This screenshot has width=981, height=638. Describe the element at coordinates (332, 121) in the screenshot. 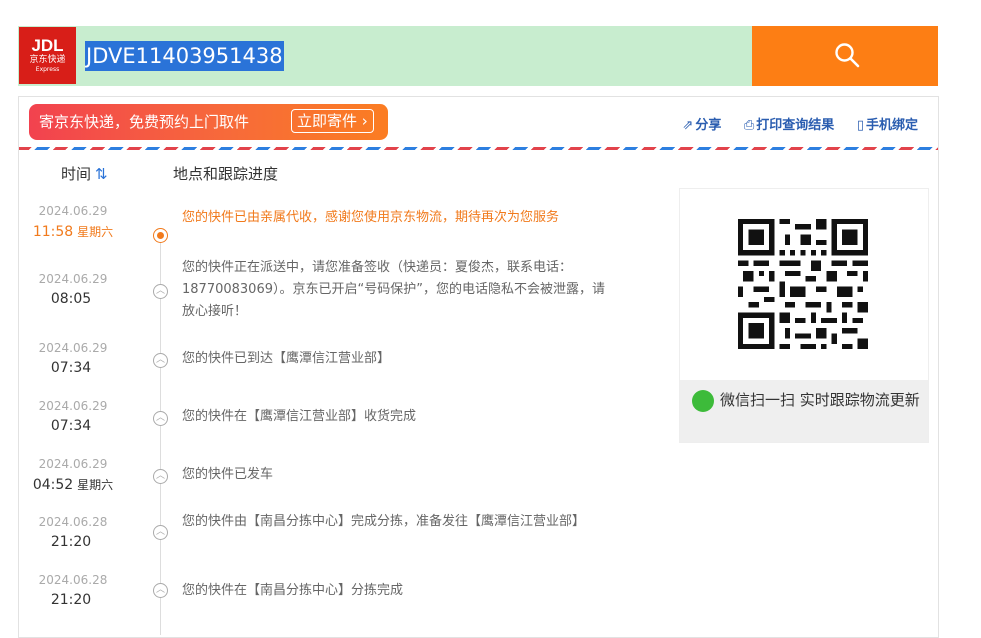

I see `send-now-button: 立即寄件 ›` at that location.